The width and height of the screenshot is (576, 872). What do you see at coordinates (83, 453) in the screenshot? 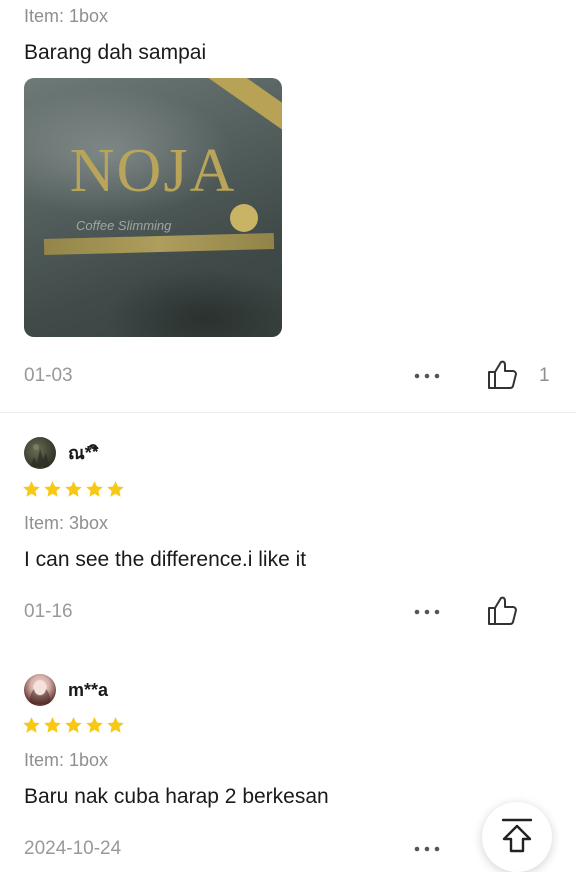
I see `reviewer-name: ณ**ิ` at bounding box center [83, 453].